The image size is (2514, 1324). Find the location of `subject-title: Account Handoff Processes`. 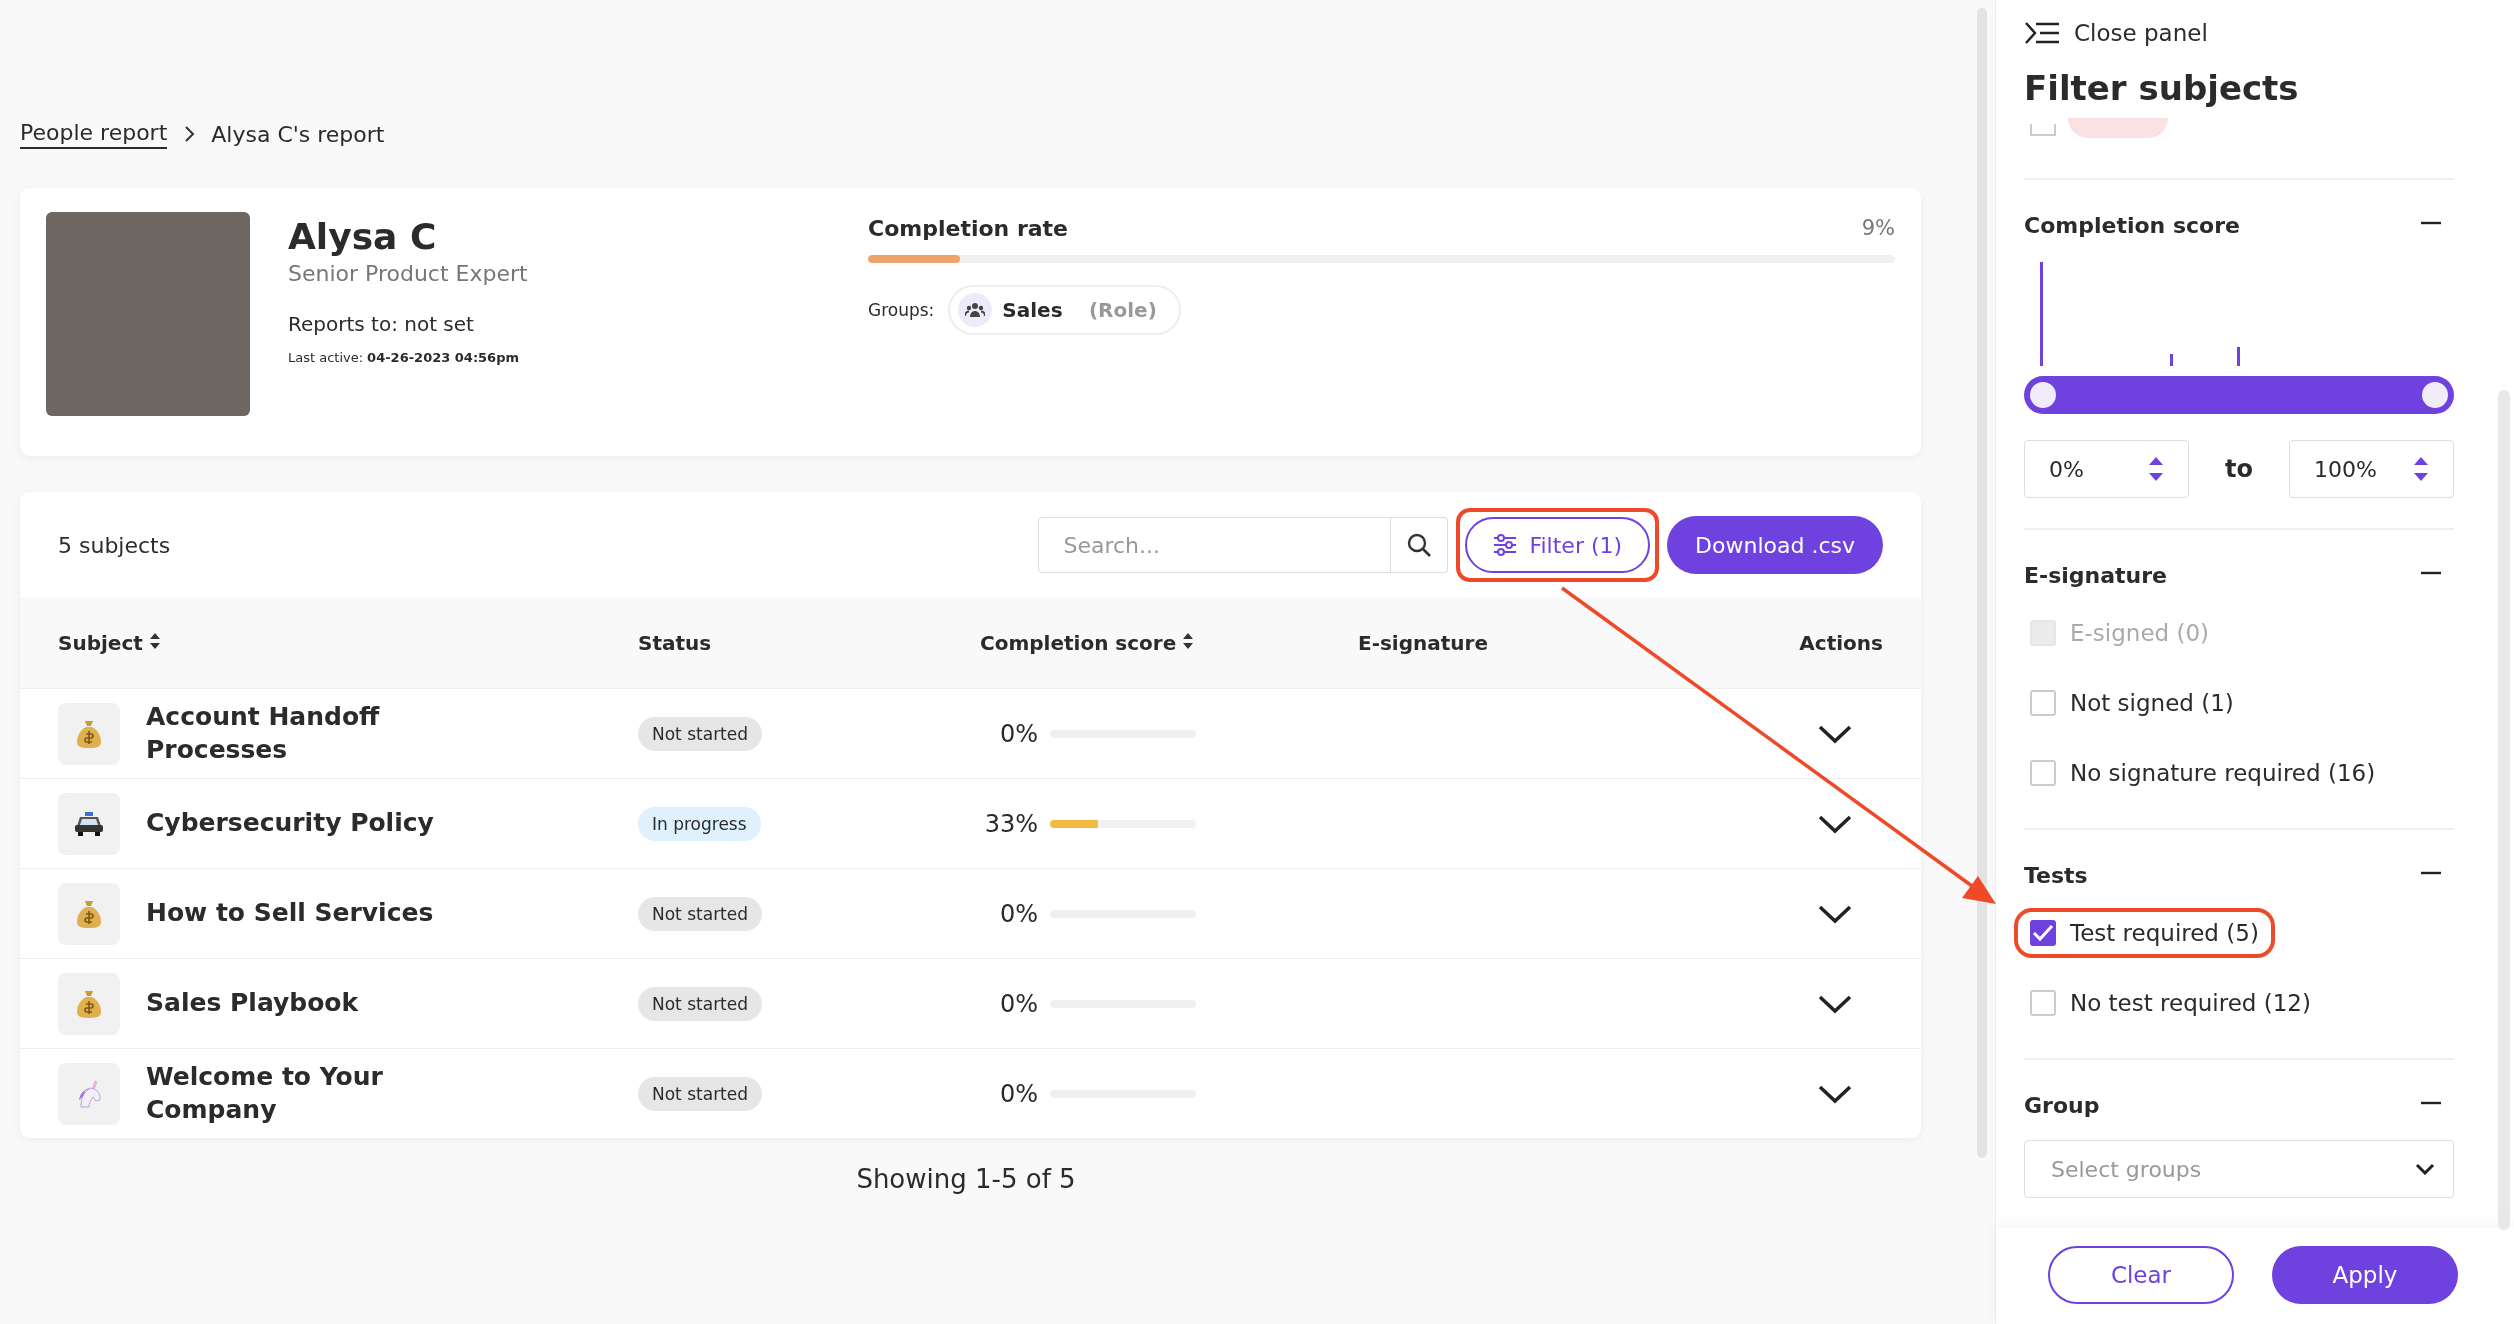

subject-title: Account Handoff Processes is located at coordinates (316, 733).